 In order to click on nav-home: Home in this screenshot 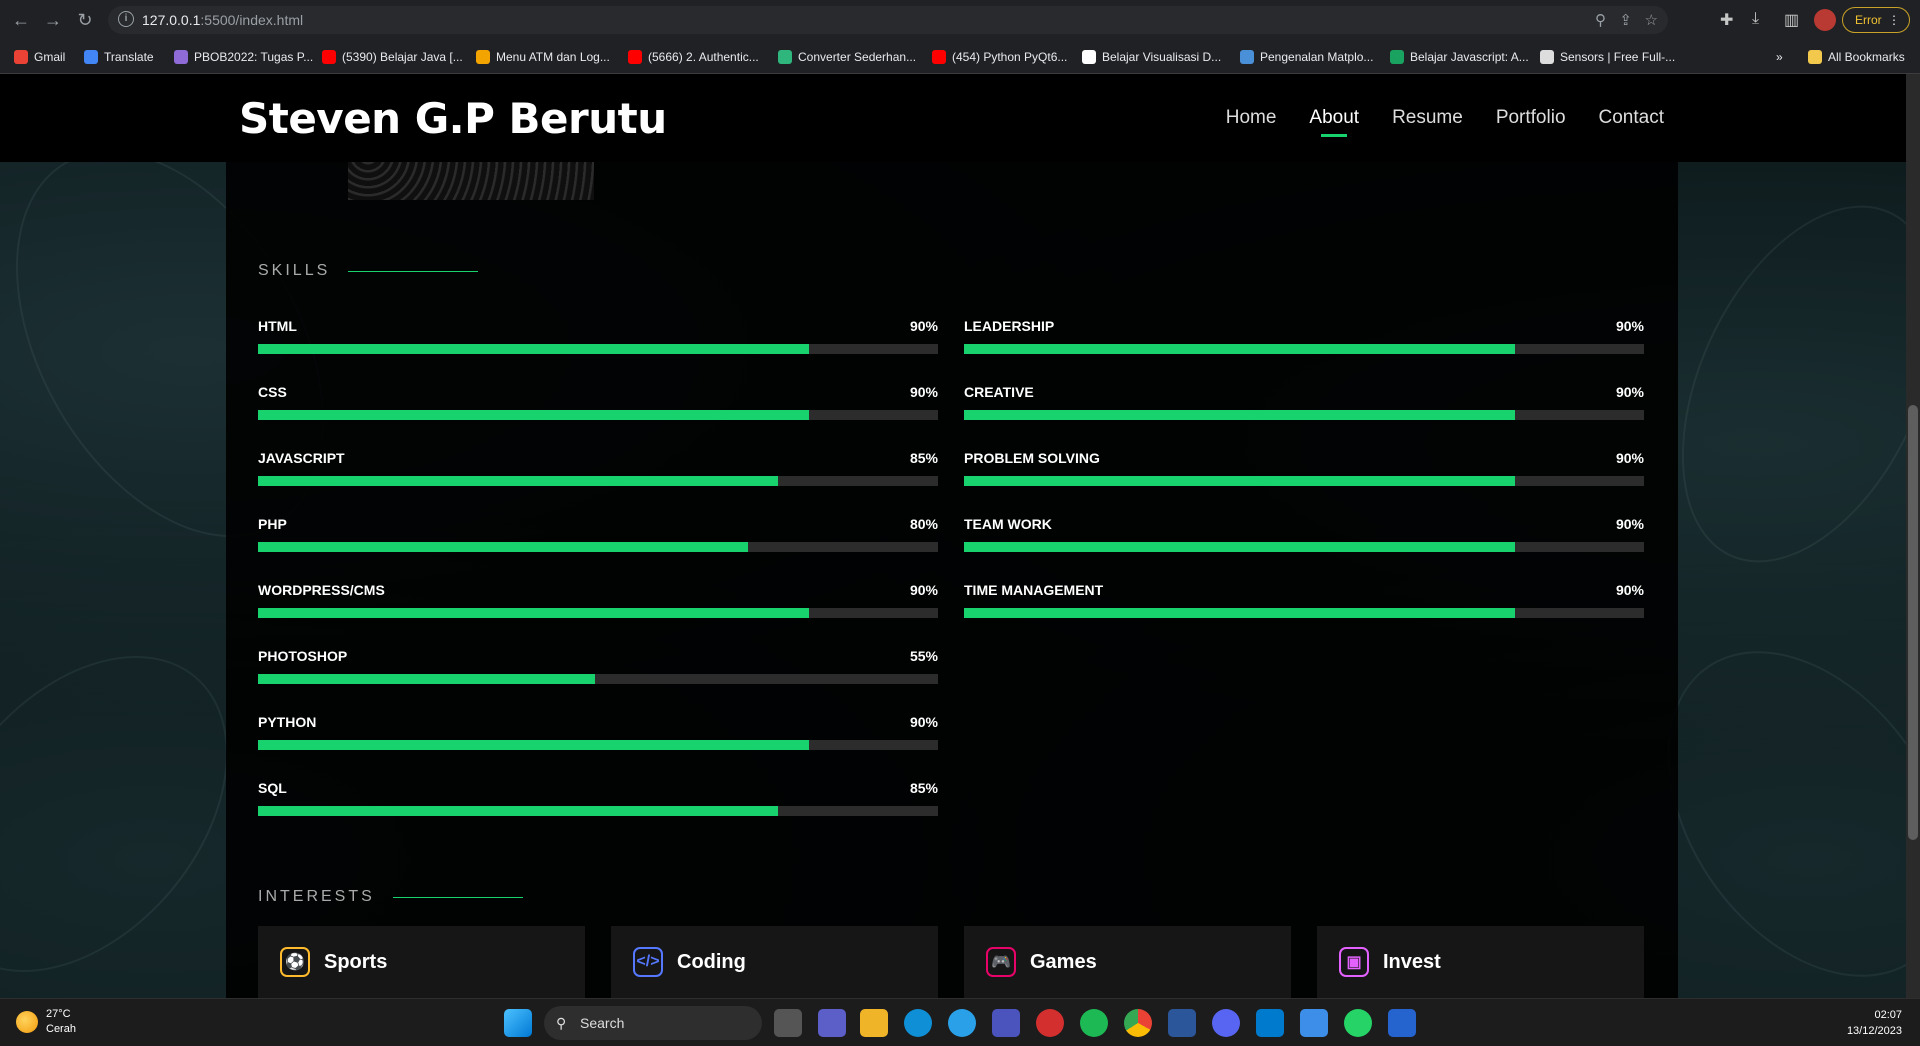, I will do `click(1251, 118)`.